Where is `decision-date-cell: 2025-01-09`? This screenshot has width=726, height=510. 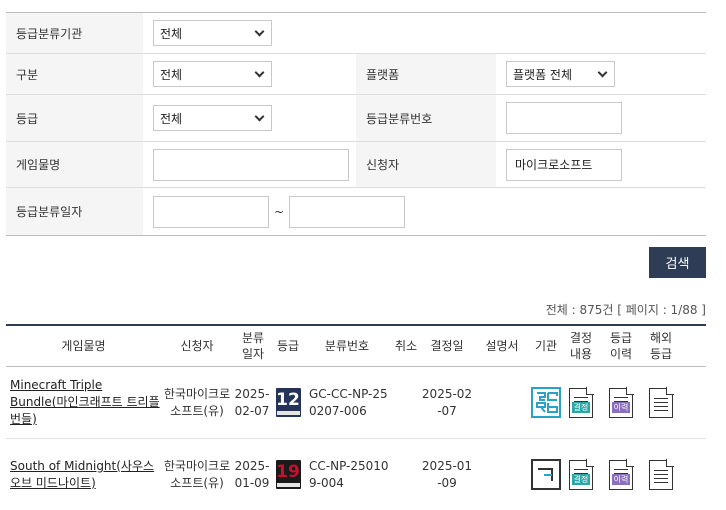 decision-date-cell: 2025-01-09 is located at coordinates (447, 474).